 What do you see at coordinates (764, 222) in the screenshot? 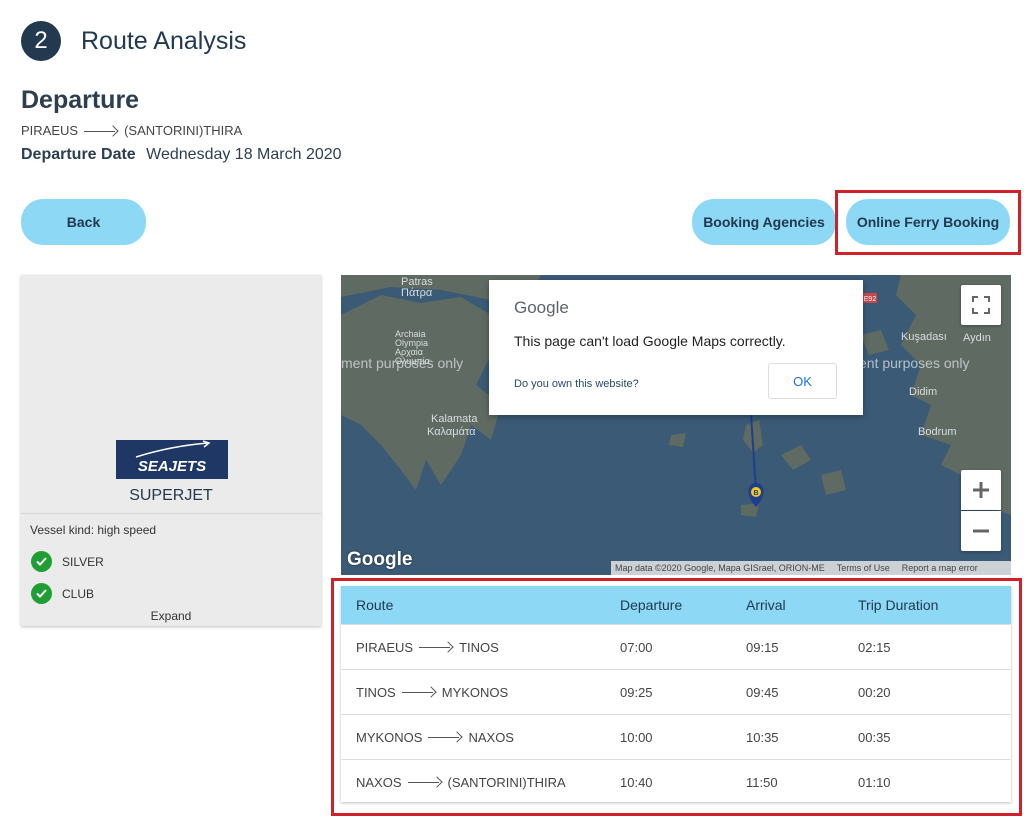
I see `booking-agencies-button: Booking Agencies` at bounding box center [764, 222].